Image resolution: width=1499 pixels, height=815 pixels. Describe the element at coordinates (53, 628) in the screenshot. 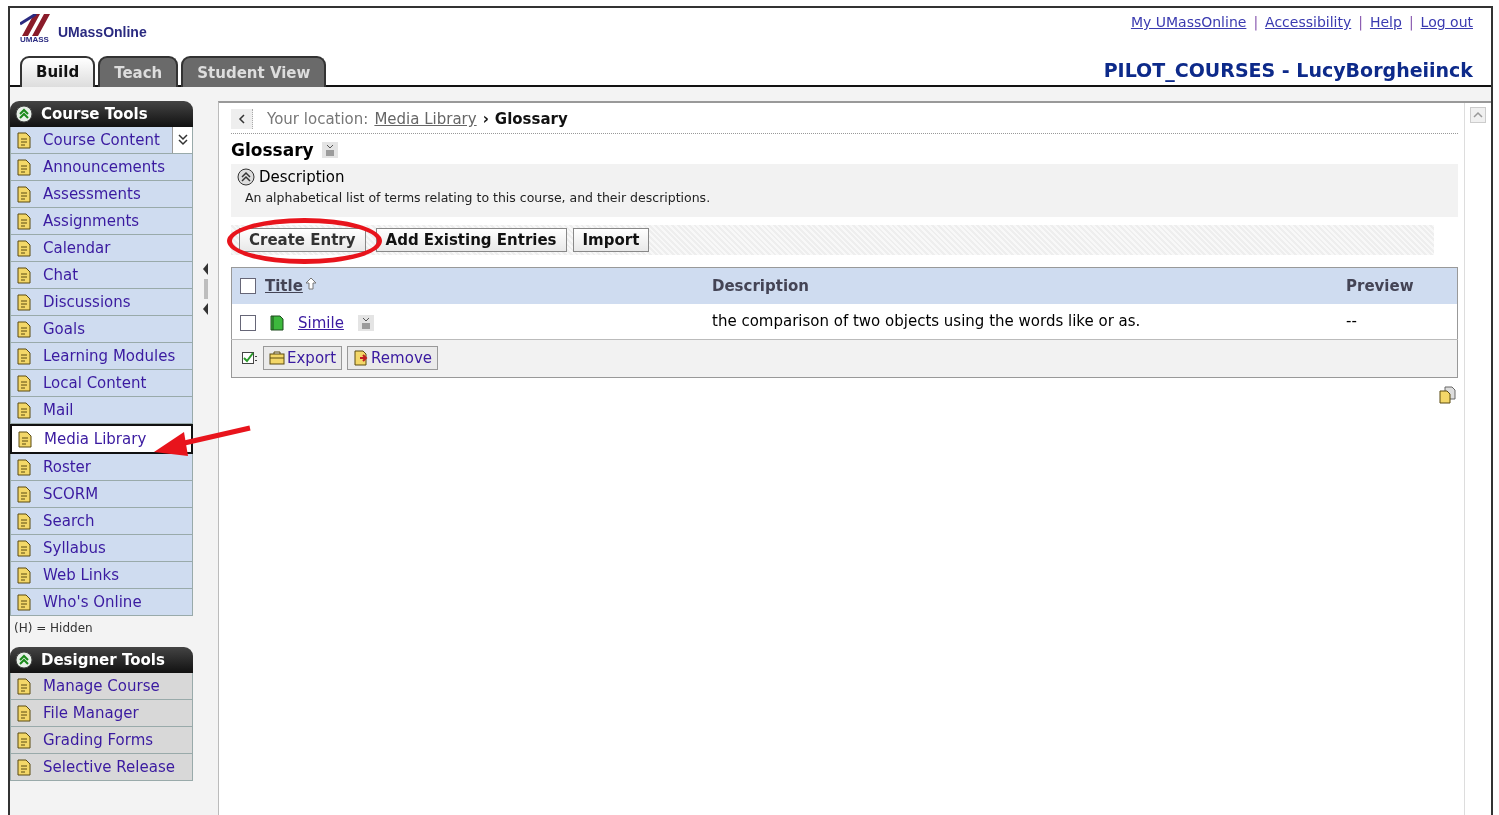

I see `legend-note: (H) = Hidden` at that location.